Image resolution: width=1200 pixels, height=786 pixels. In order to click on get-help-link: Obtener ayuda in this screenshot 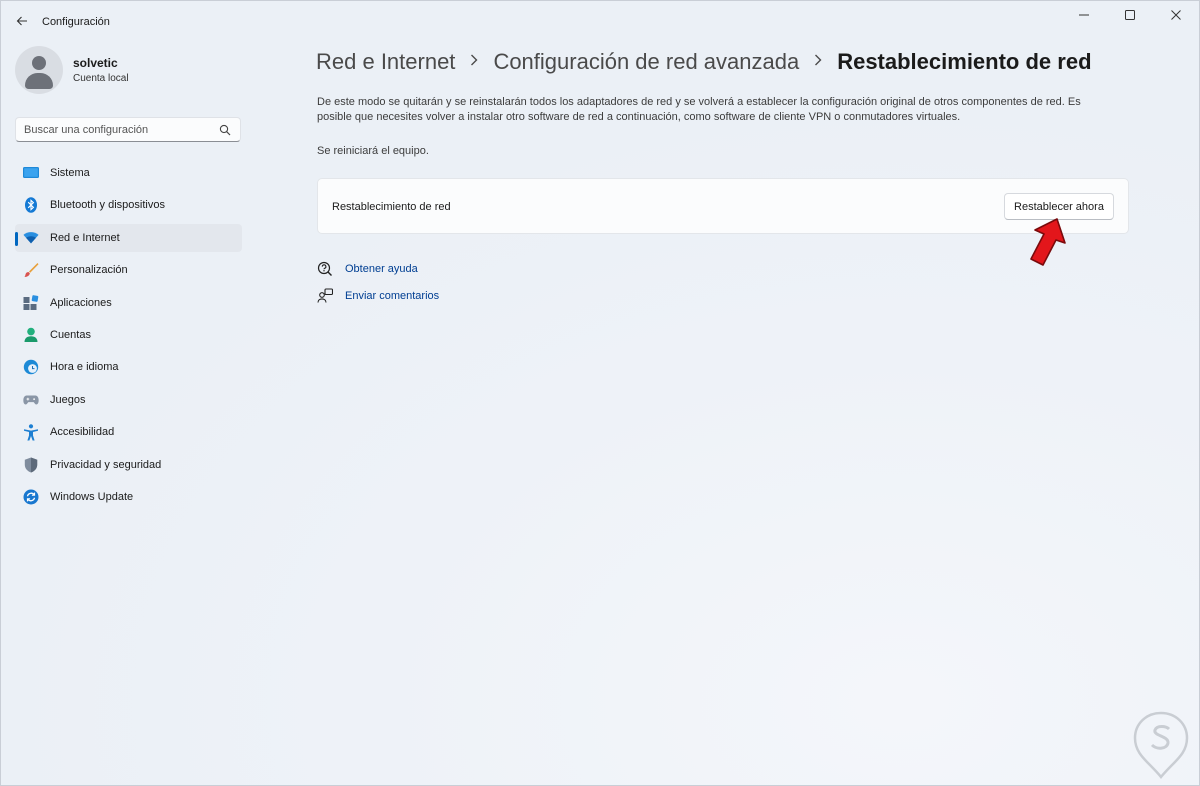, I will do `click(367, 269)`.